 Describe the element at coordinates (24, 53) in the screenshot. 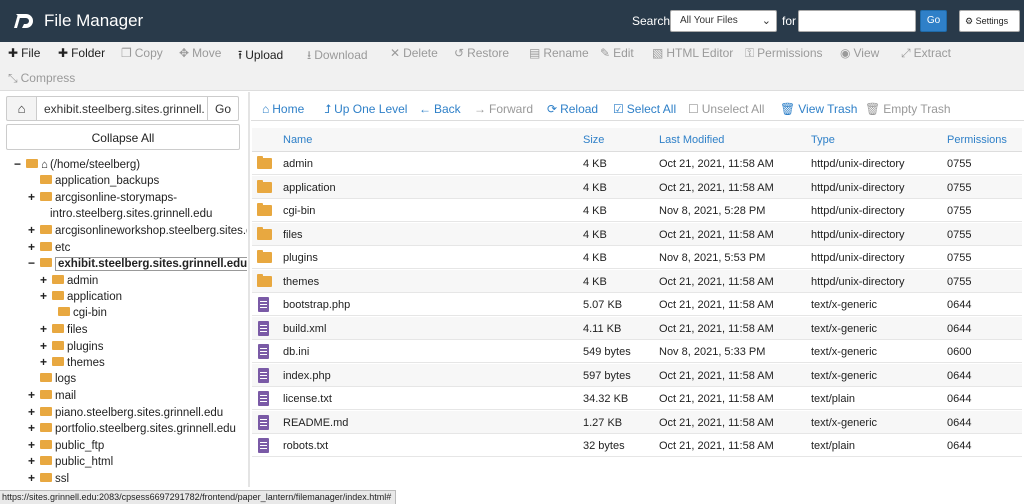

I see `new-file-button: ✚ File` at that location.